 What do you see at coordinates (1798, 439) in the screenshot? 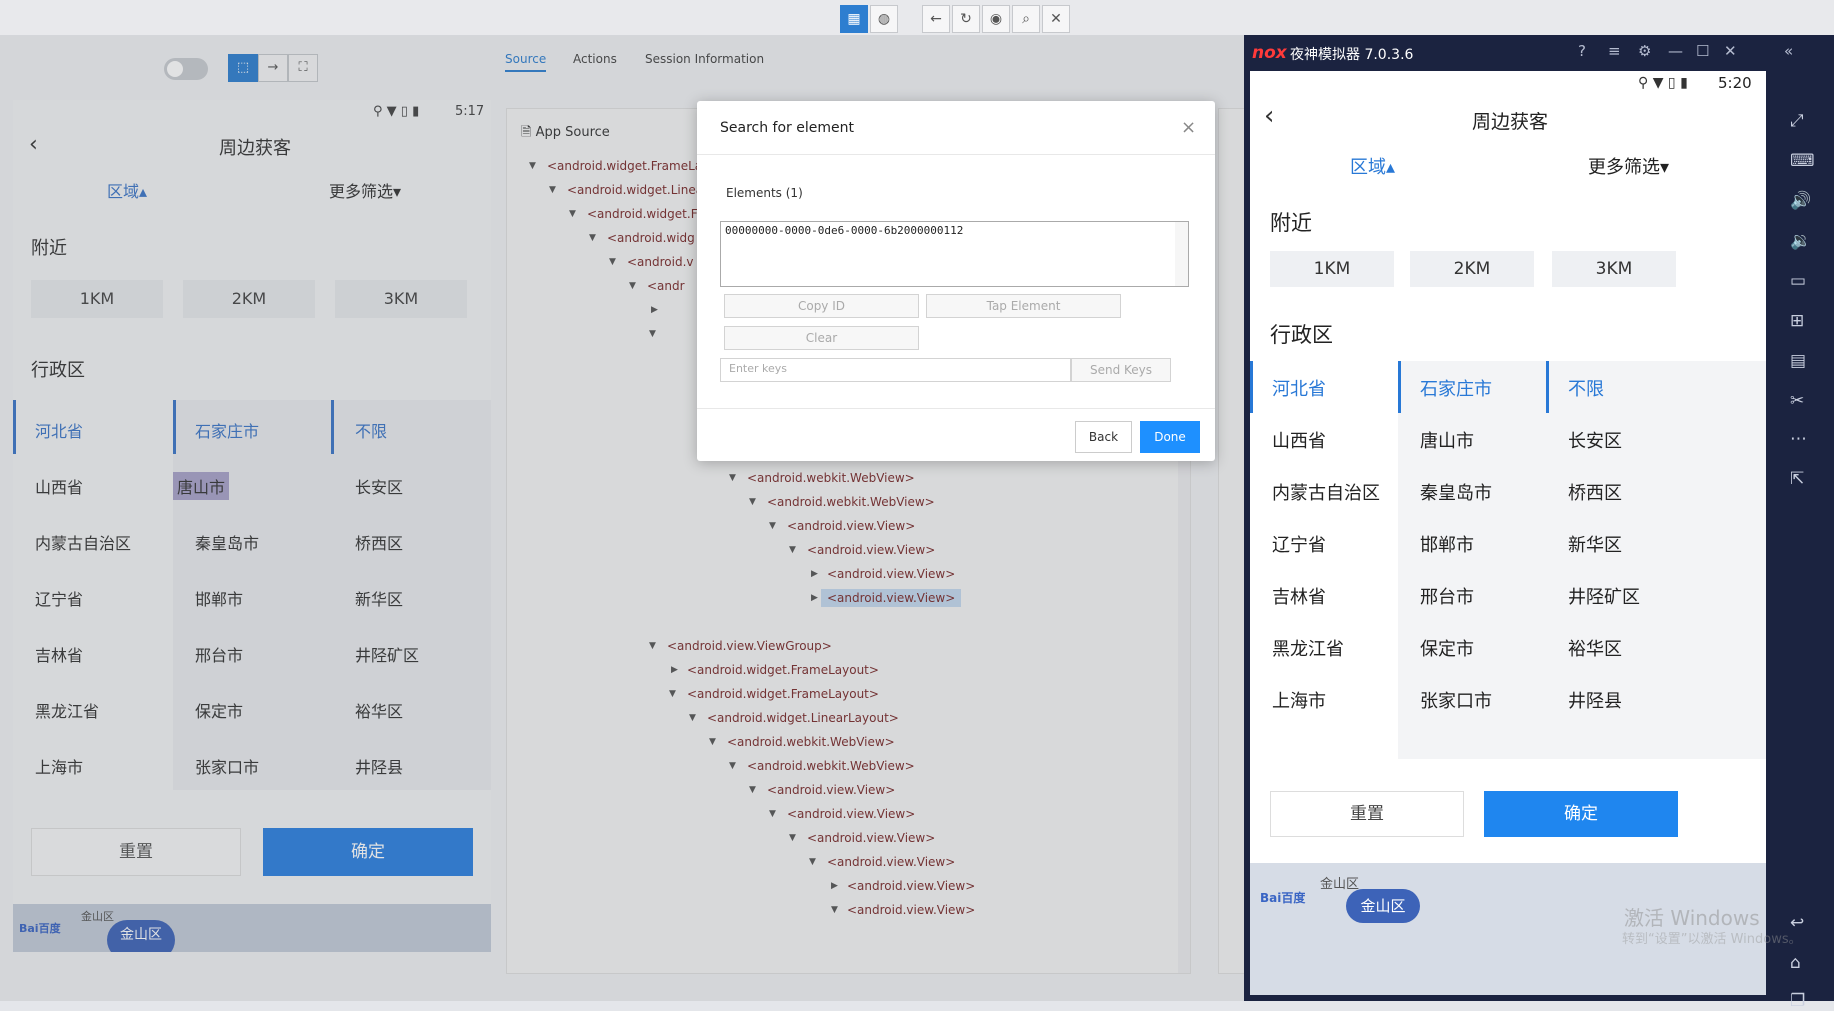
I see `more-icon: ⋯` at bounding box center [1798, 439].